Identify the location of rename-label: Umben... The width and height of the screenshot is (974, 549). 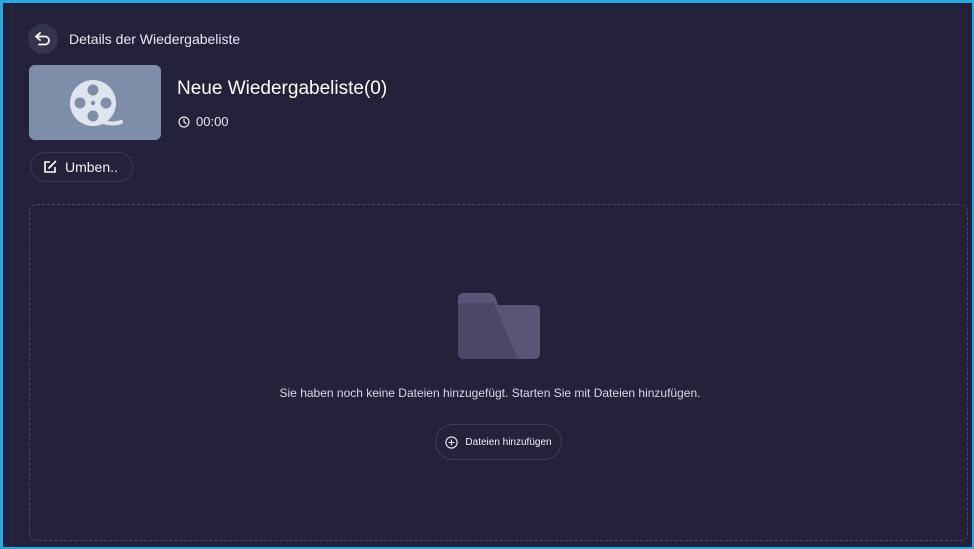
(91, 167).